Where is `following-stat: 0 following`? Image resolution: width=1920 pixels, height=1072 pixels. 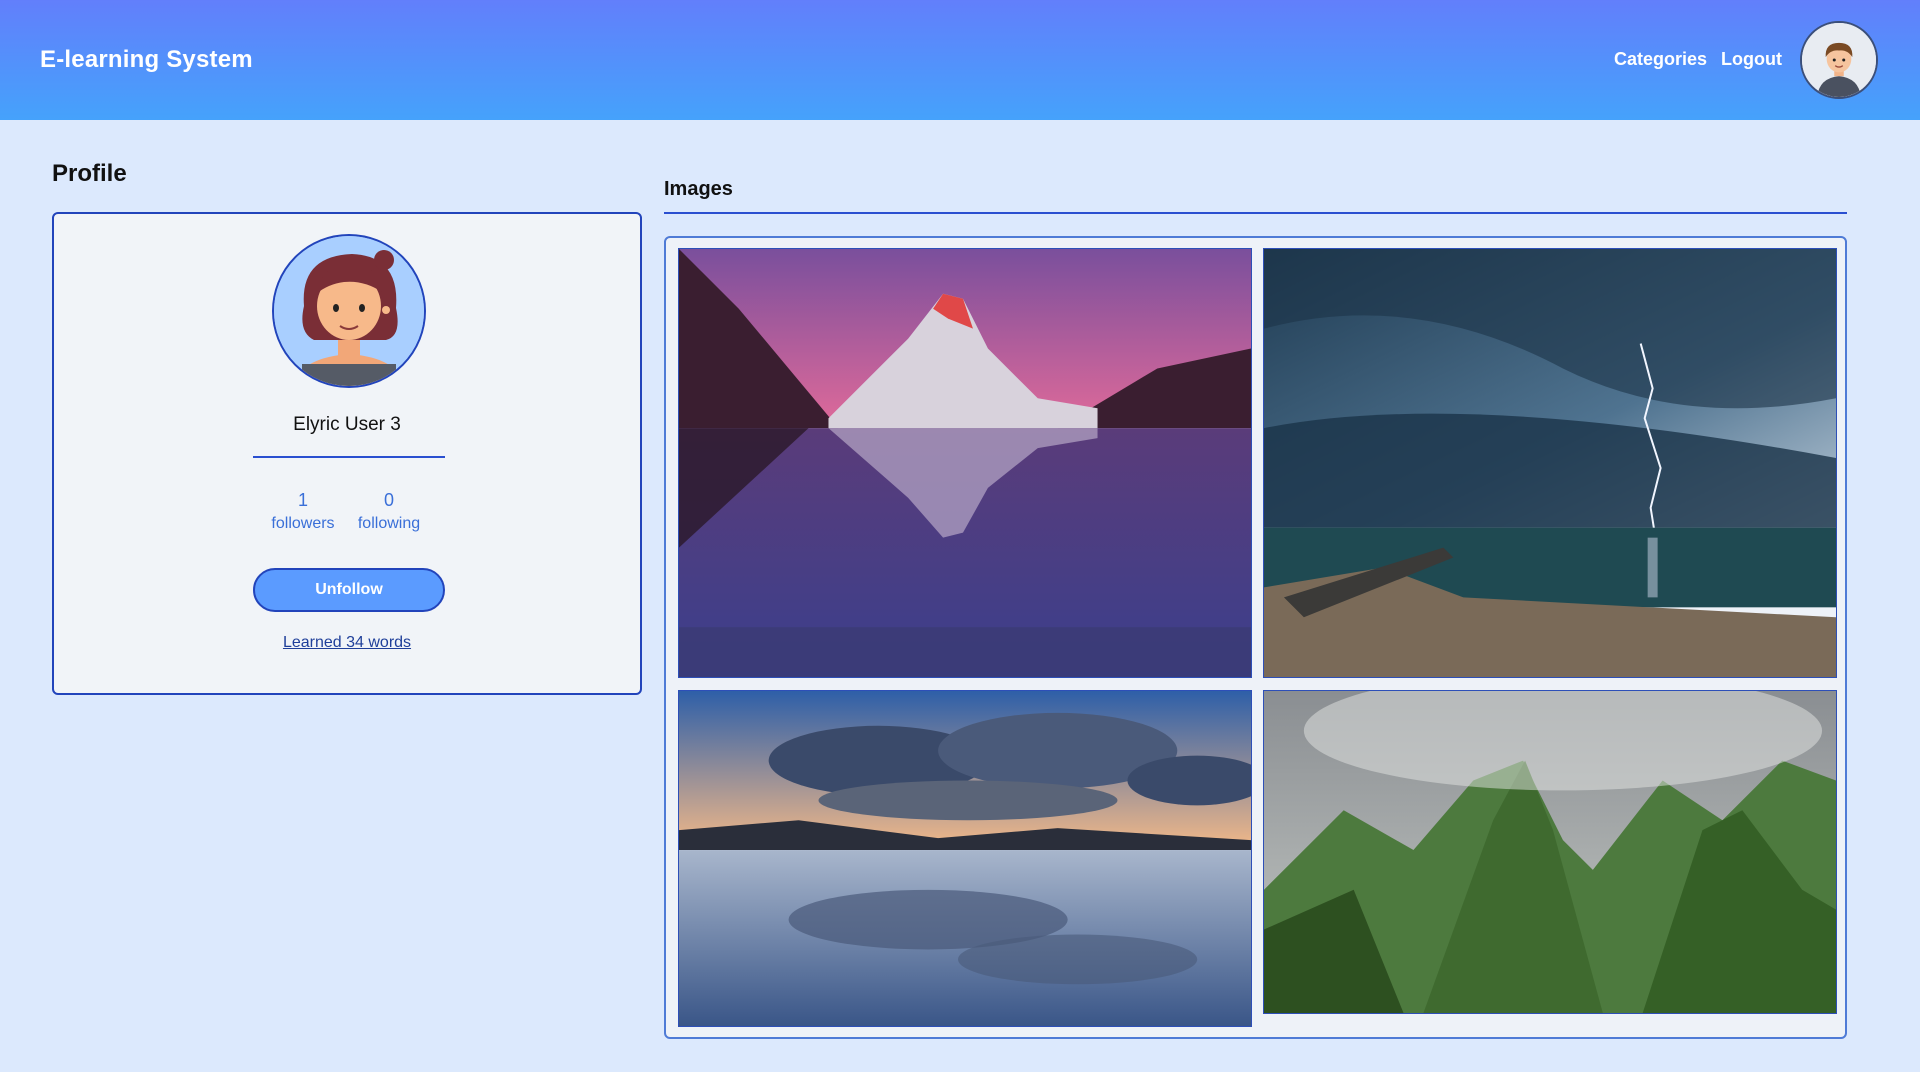 following-stat: 0 following is located at coordinates (389, 511).